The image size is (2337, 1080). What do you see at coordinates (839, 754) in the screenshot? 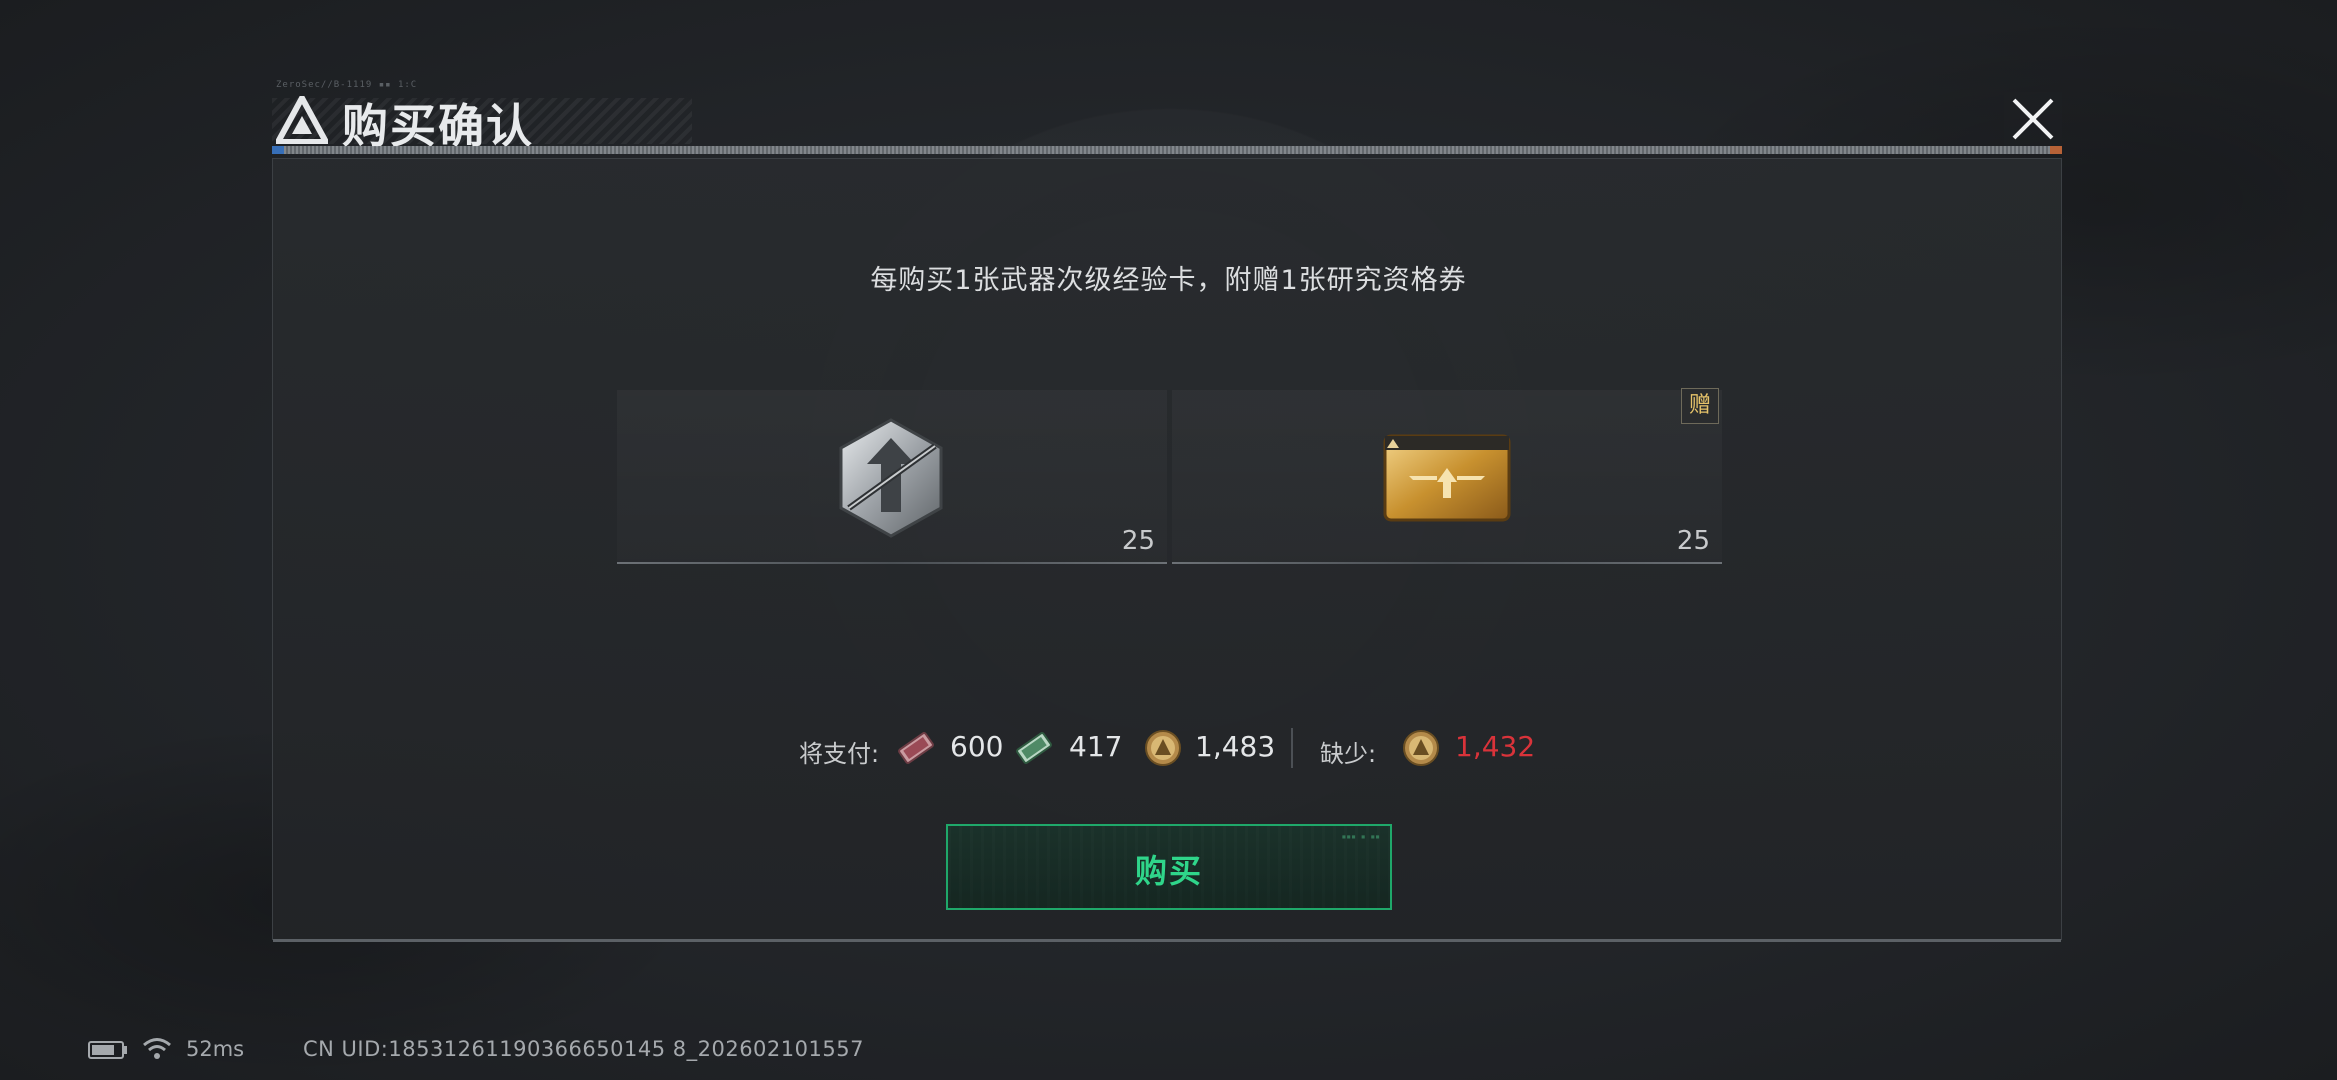
I see `pay-label: 将支付:` at bounding box center [839, 754].